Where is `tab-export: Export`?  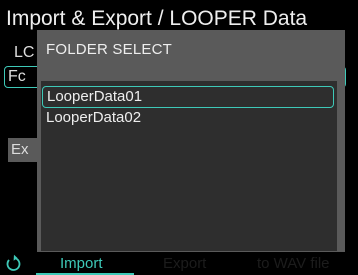 tab-export: Export is located at coordinates (184, 263).